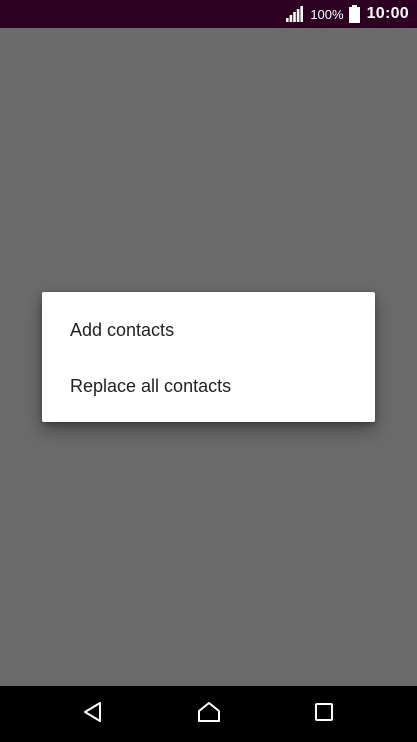  I want to click on status-bar: 100% 10:00, so click(208, 14).